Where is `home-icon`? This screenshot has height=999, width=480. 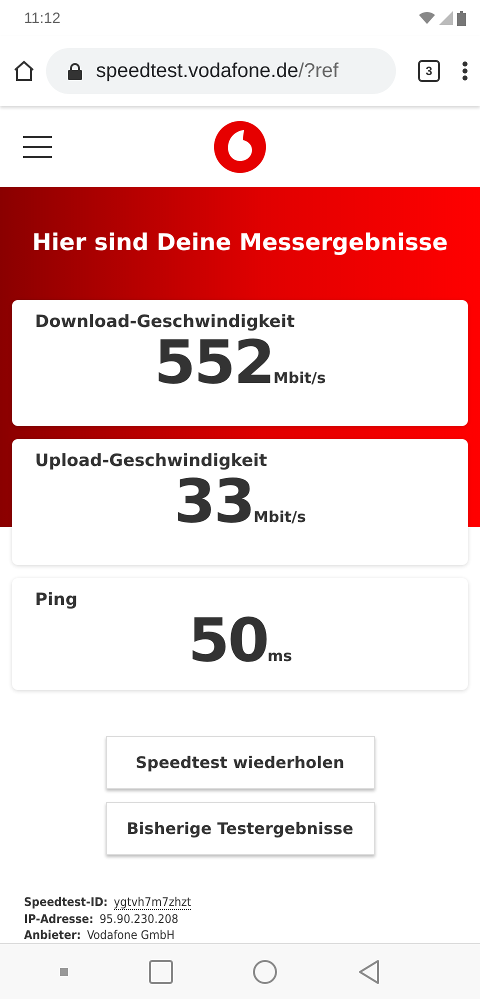 home-icon is located at coordinates (24, 71).